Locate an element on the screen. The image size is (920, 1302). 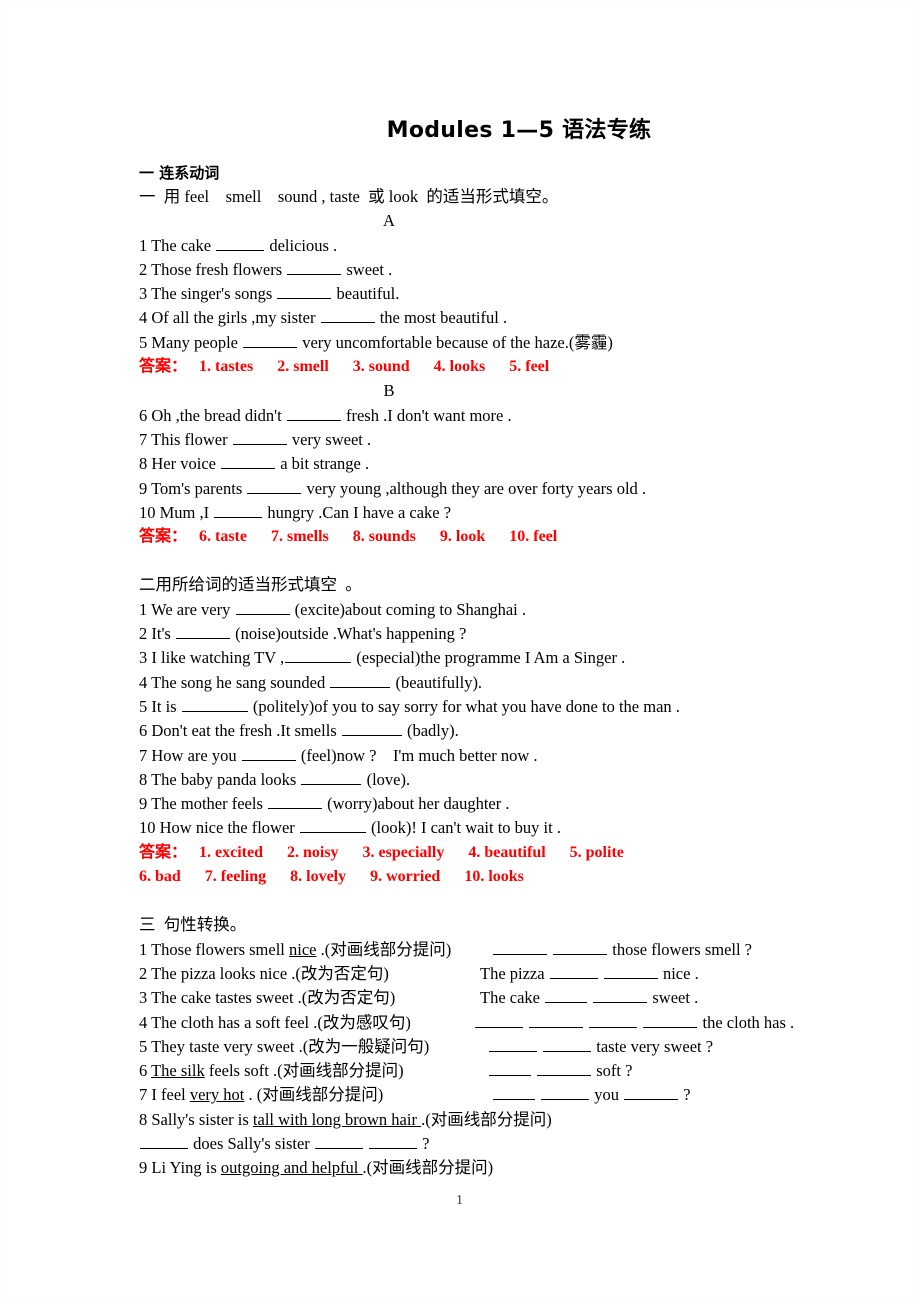
text-run: (feel)now ? I'm much better now . is located at coordinates (417, 755).